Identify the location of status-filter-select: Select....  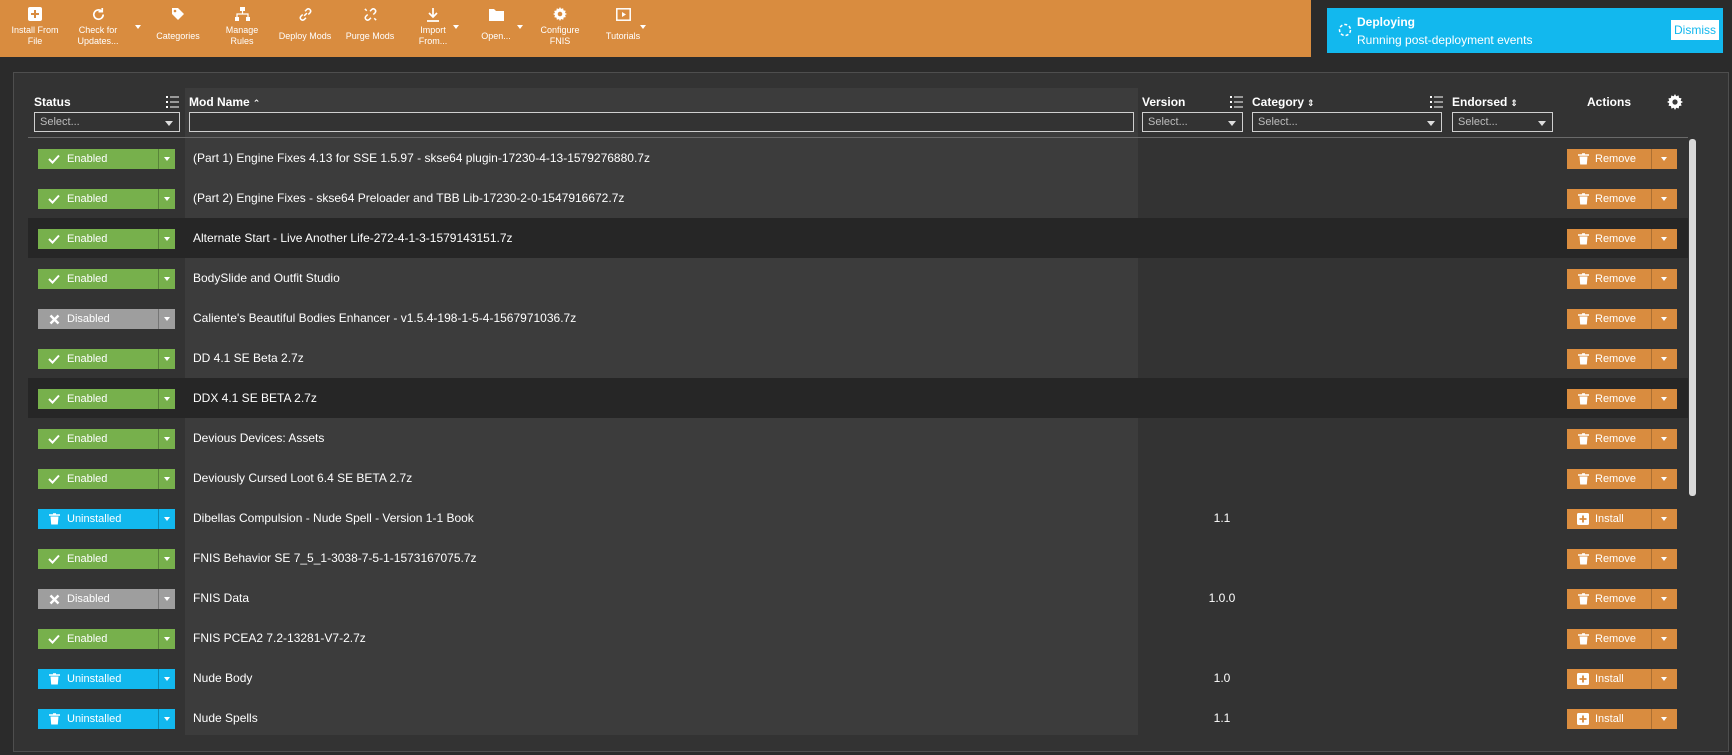
(107, 122).